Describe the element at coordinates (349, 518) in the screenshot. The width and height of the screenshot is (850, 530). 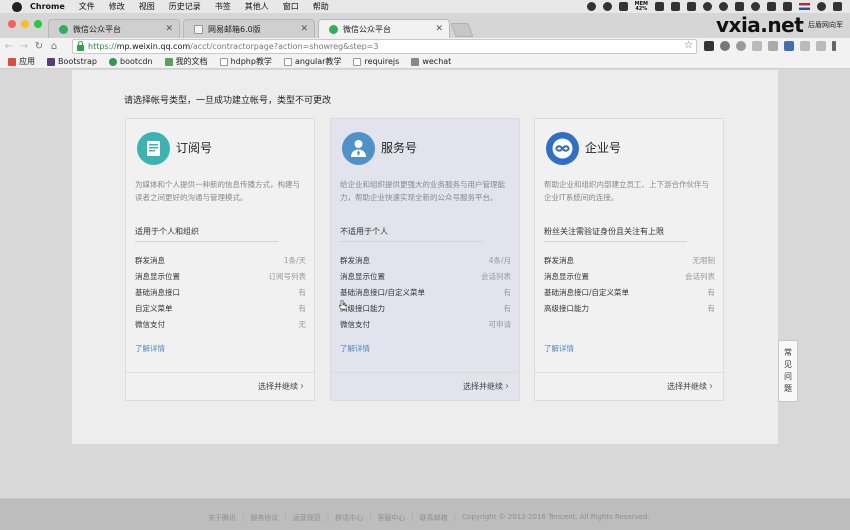
I see `footer-link-rumor: 辟谣中心` at that location.